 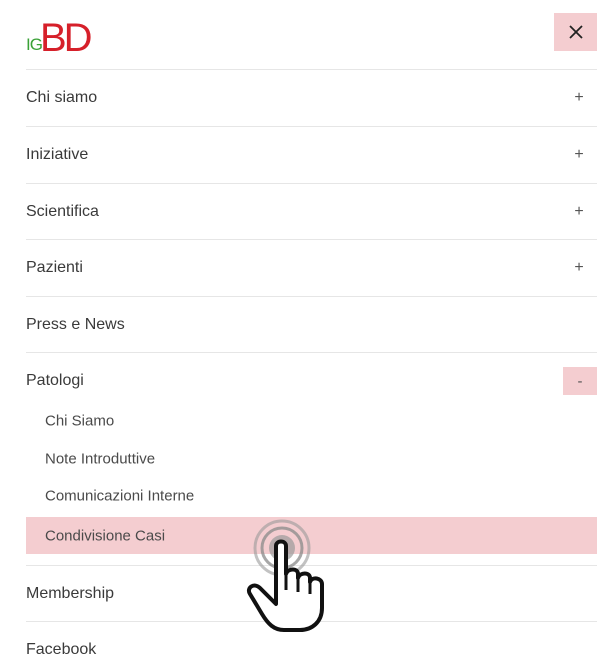 I want to click on menu-item-pazienti: Pazienti +, so click(x=298, y=268).